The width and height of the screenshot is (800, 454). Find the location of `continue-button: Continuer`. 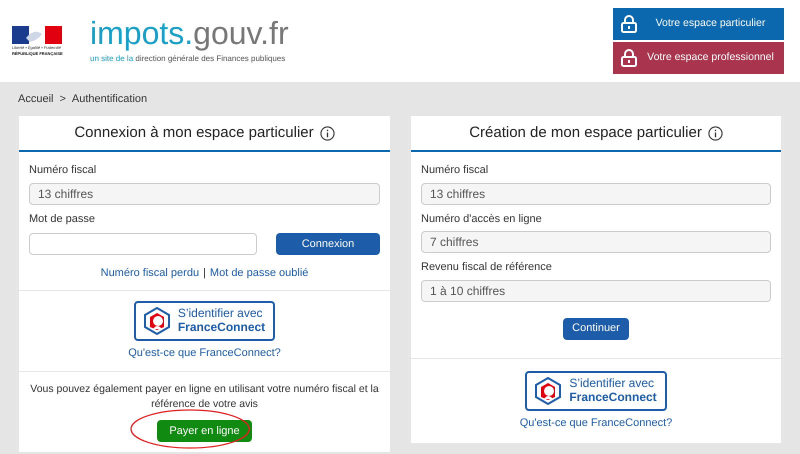

continue-button: Continuer is located at coordinates (596, 329).